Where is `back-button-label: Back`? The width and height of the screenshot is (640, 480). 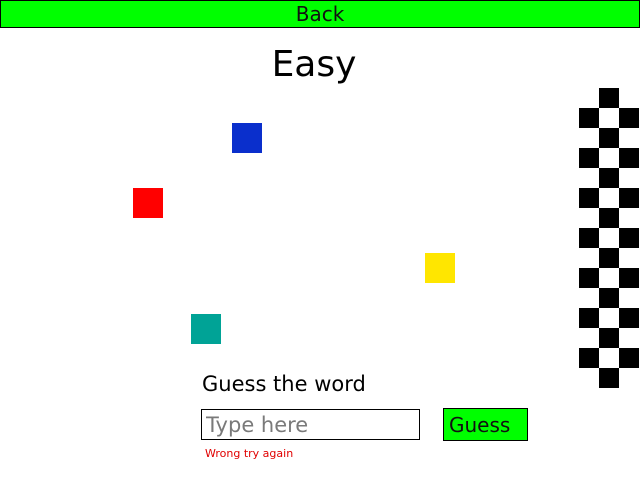 back-button-label: Back is located at coordinates (320, 14).